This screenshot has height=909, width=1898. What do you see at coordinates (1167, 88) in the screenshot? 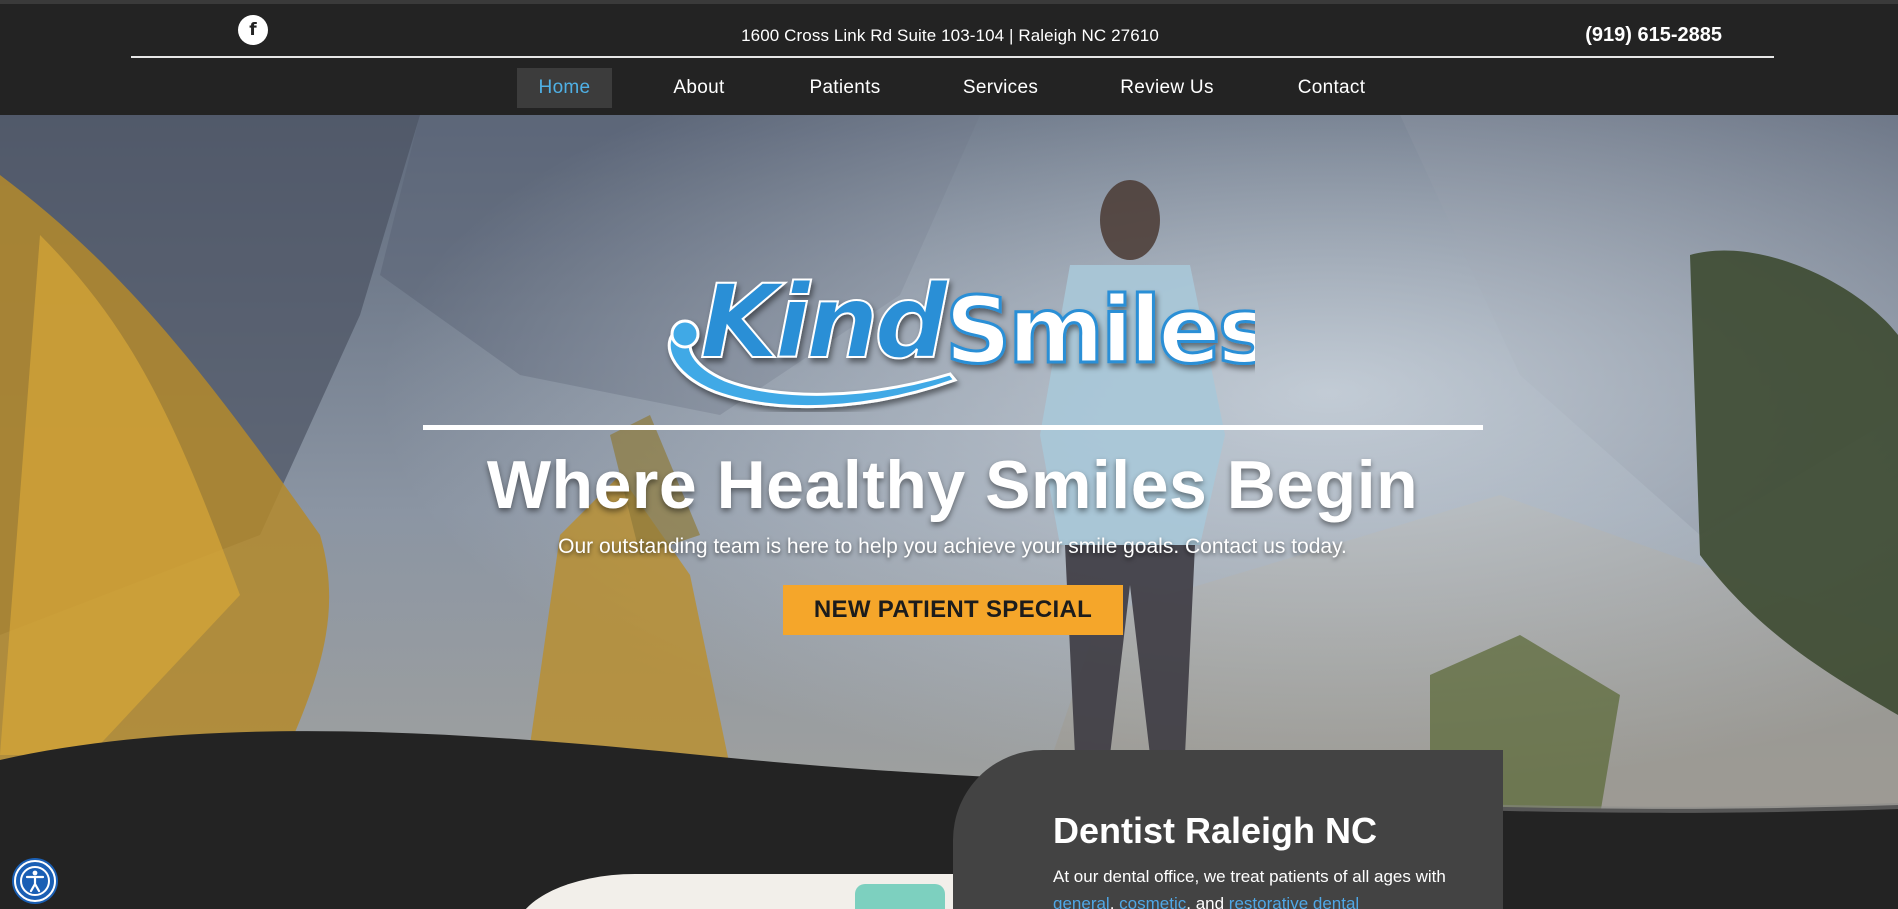
I see `nav-review-us: Review Us` at bounding box center [1167, 88].